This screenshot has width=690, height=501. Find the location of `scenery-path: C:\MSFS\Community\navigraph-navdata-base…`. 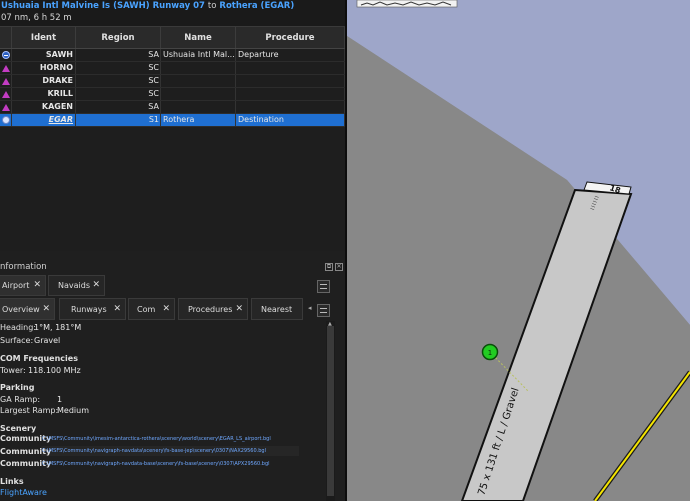

scenery-path: C:\MSFS\Community\navigraph-navdata-base… is located at coordinates (156, 464).